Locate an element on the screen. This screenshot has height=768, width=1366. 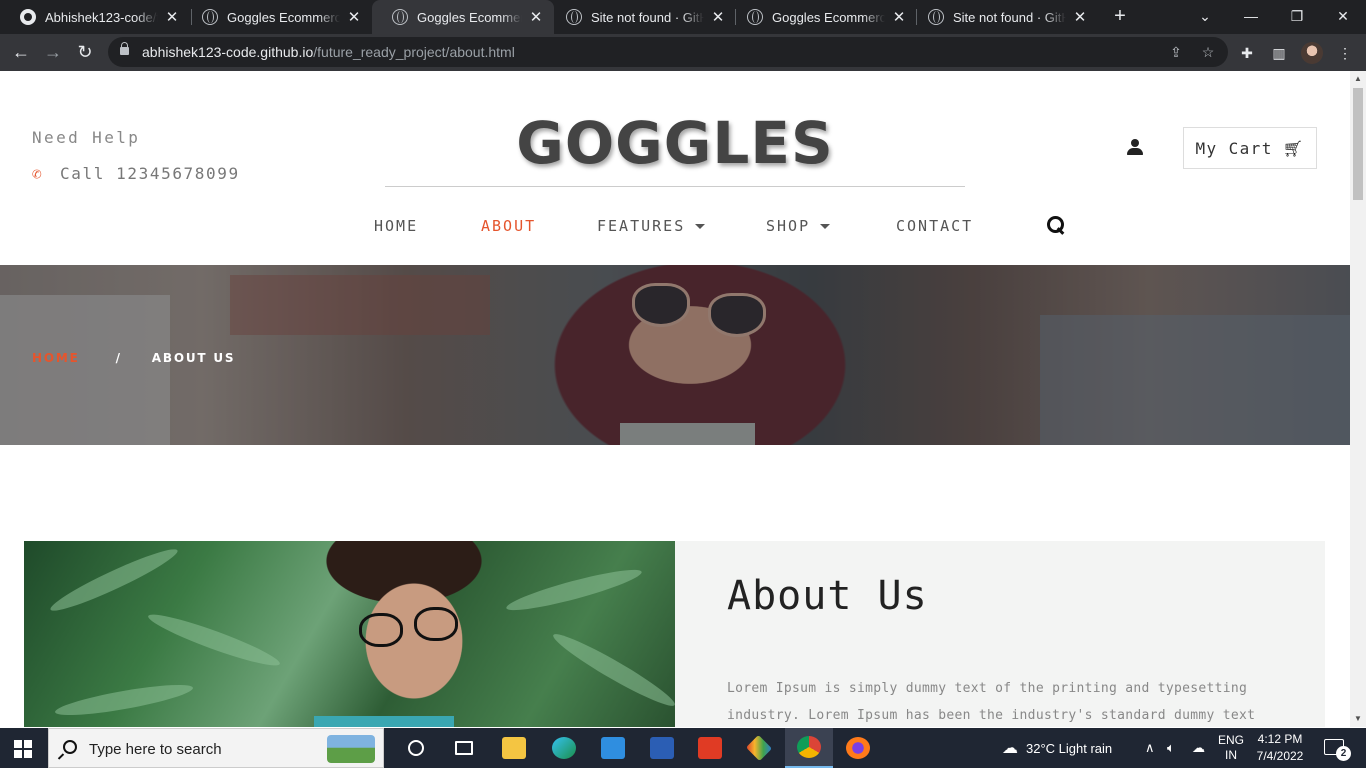
clock: 4:12 PM 7/4/2022 is located at coordinates (1280, 748).